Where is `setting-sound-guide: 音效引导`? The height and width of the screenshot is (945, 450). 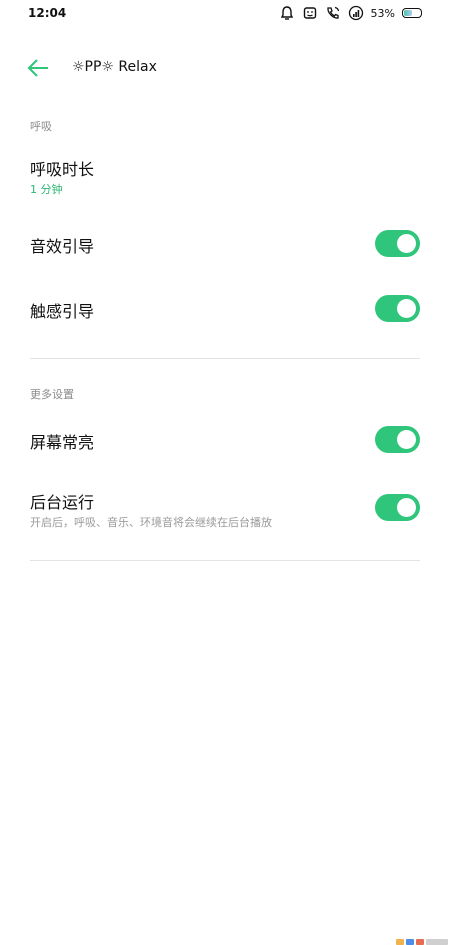 setting-sound-guide: 音效引导 is located at coordinates (225, 244).